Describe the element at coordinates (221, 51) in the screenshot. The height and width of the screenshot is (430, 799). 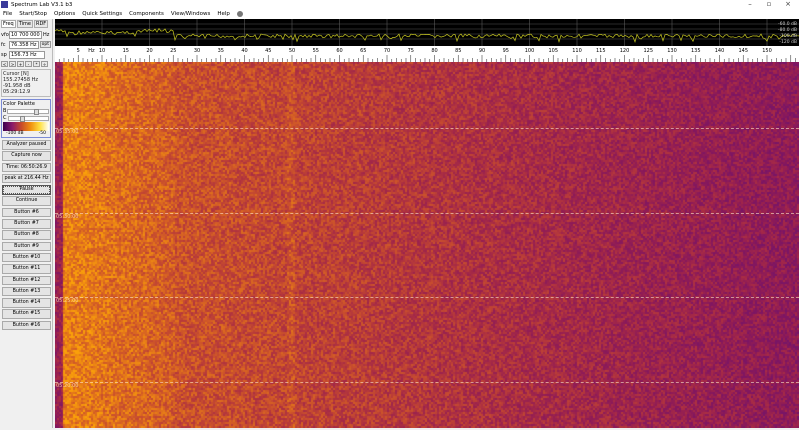
I see `freq-label: 35` at that location.